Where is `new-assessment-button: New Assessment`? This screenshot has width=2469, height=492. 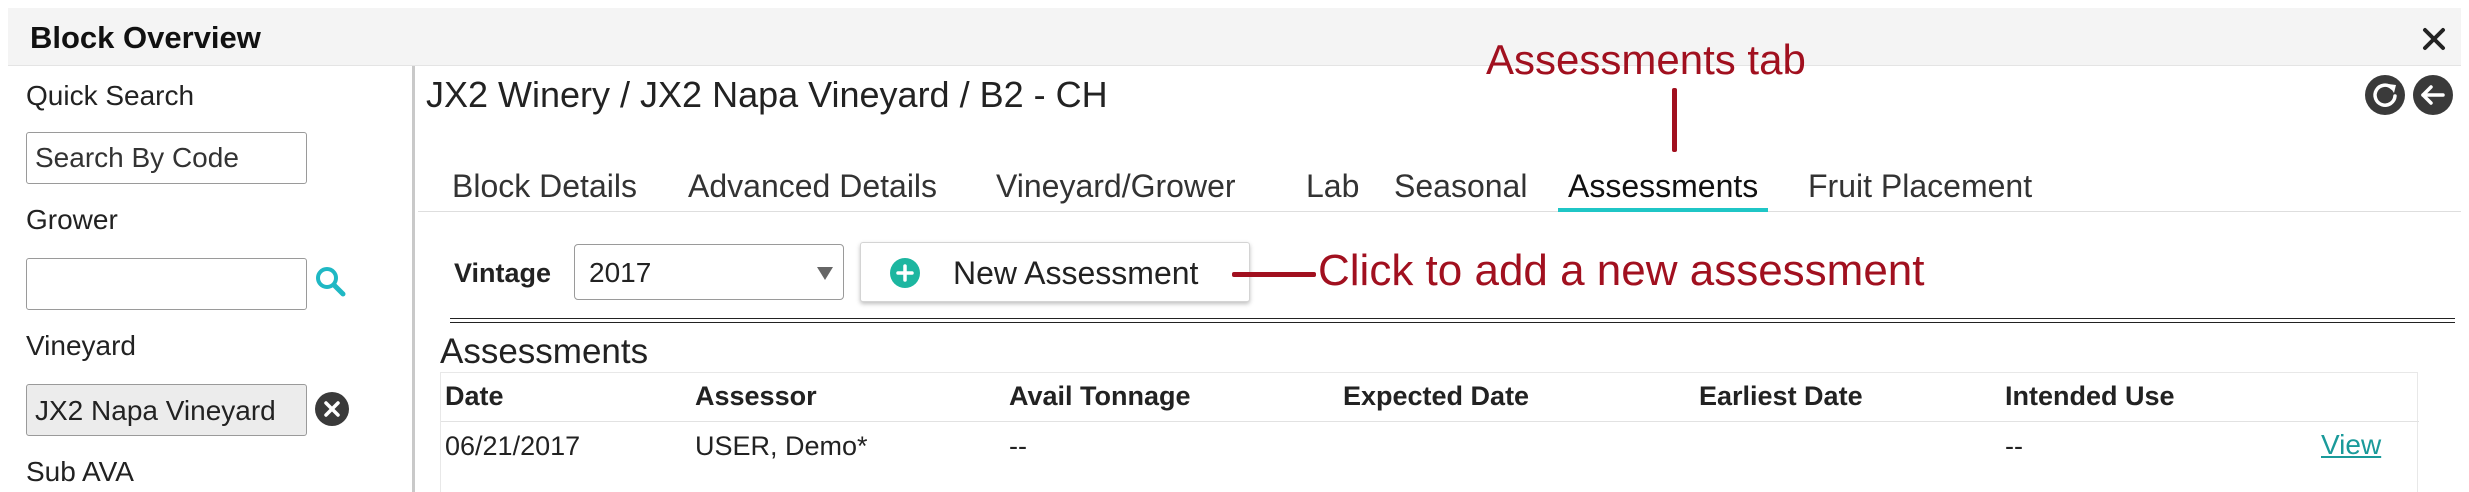 new-assessment-button: New Assessment is located at coordinates (1055, 272).